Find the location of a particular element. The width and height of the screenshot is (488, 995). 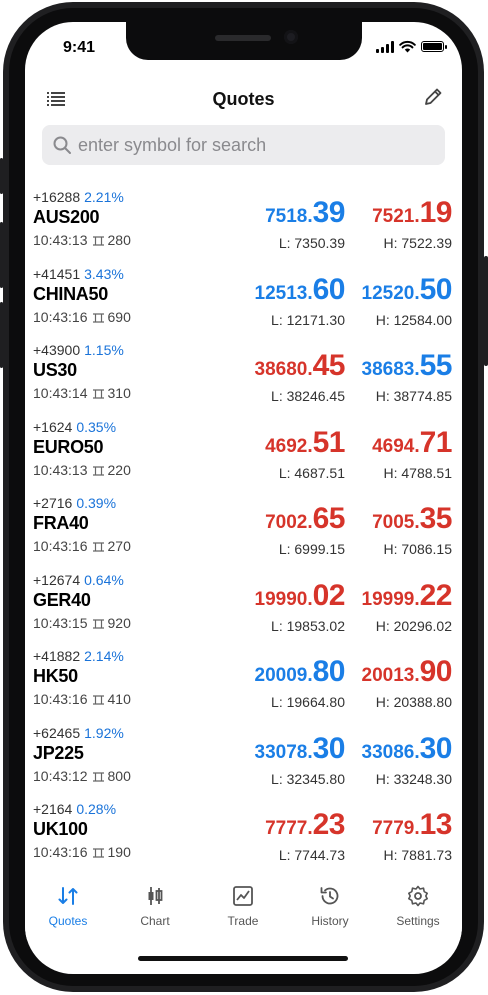

high-price: H: 20388.80 is located at coordinates (413, 702).